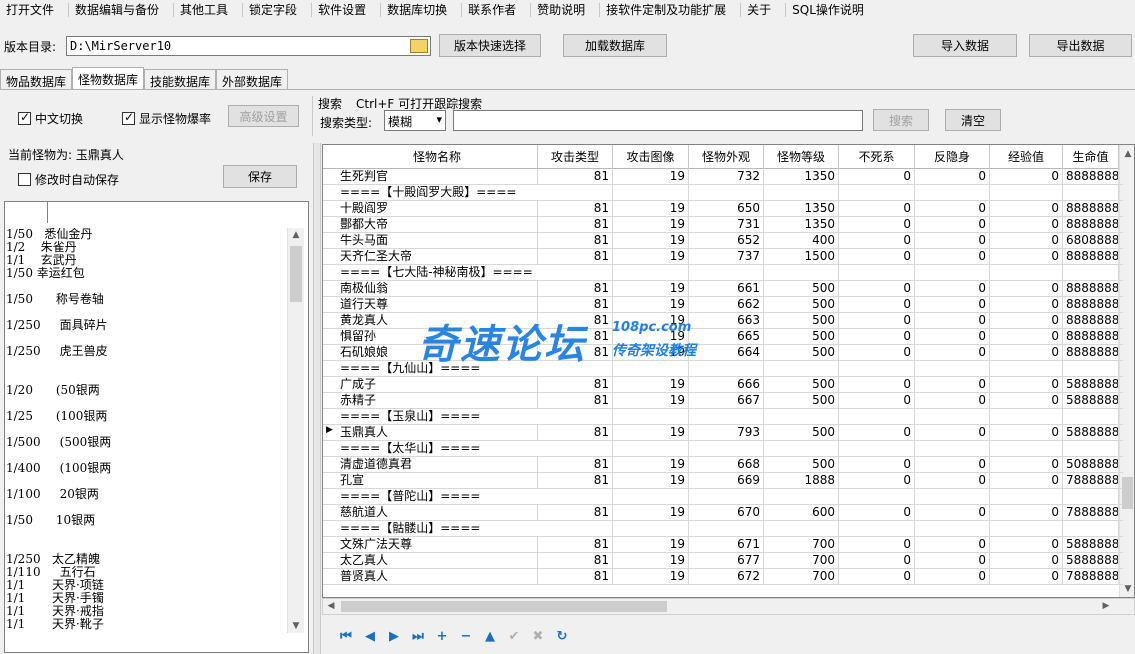 The image size is (1135, 654). I want to click on scroll-up-icon: ▲, so click(1127, 154).